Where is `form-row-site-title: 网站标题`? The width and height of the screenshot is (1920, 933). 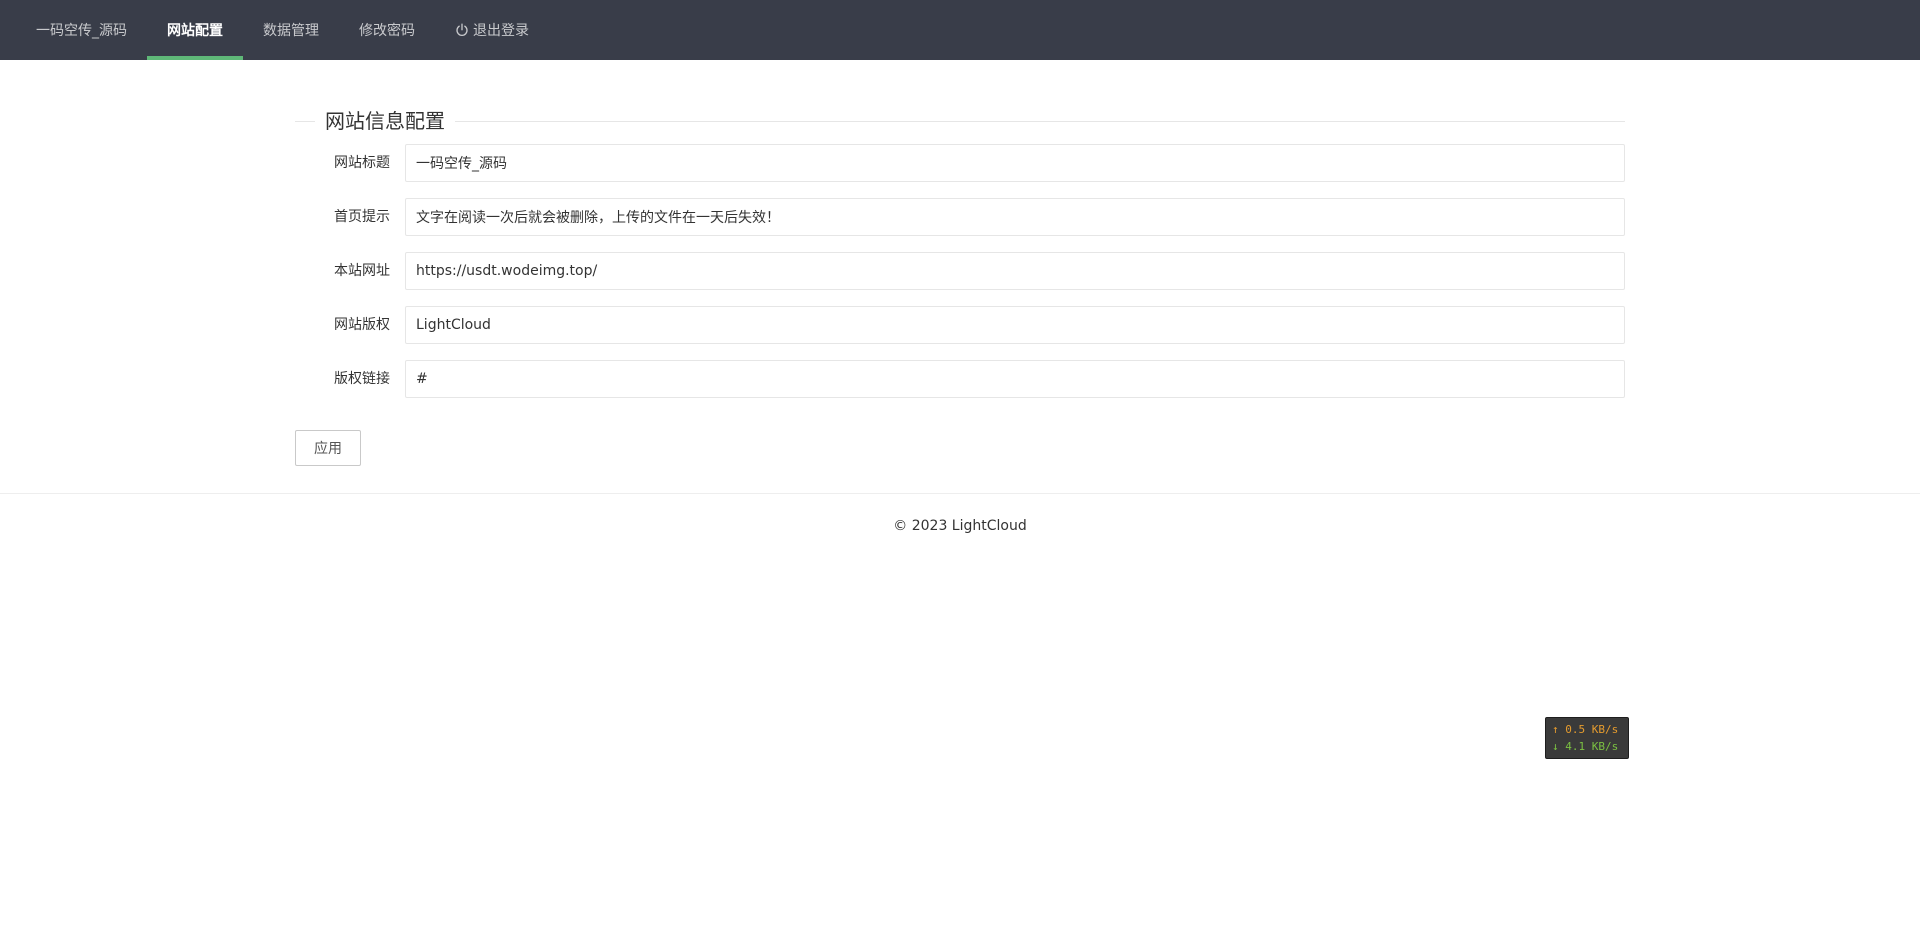
form-row-site-title: 网站标题 is located at coordinates (960, 163).